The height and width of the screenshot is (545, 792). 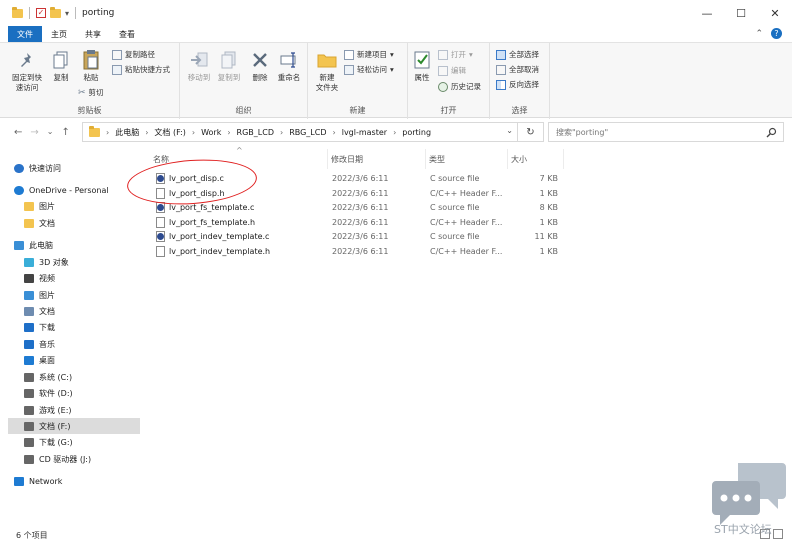 I want to click on nav-item-label: 文档, so click(x=47, y=223).